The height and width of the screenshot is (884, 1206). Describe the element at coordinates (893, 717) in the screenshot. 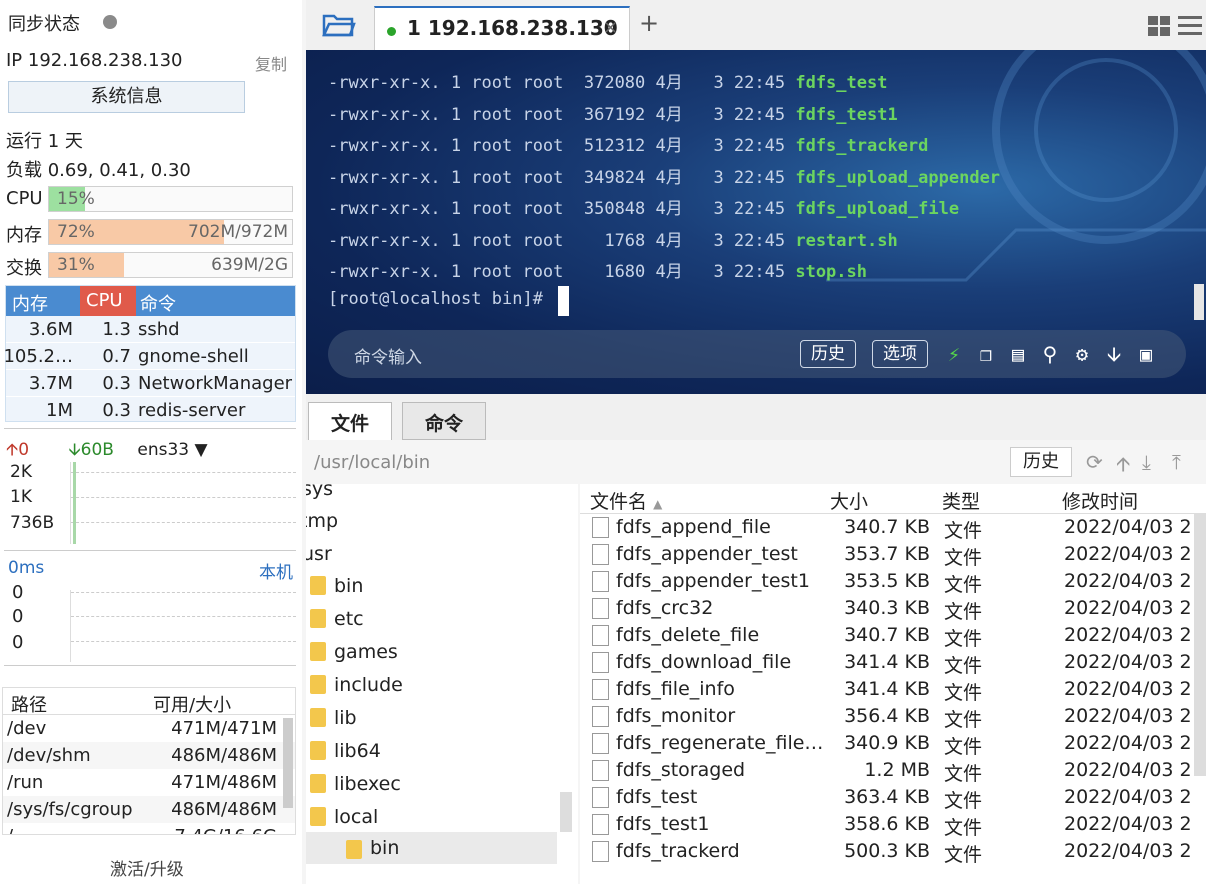

I see `file-row: fdfs_monitor 356.4 KB 文件 2022/04/03 2` at that location.